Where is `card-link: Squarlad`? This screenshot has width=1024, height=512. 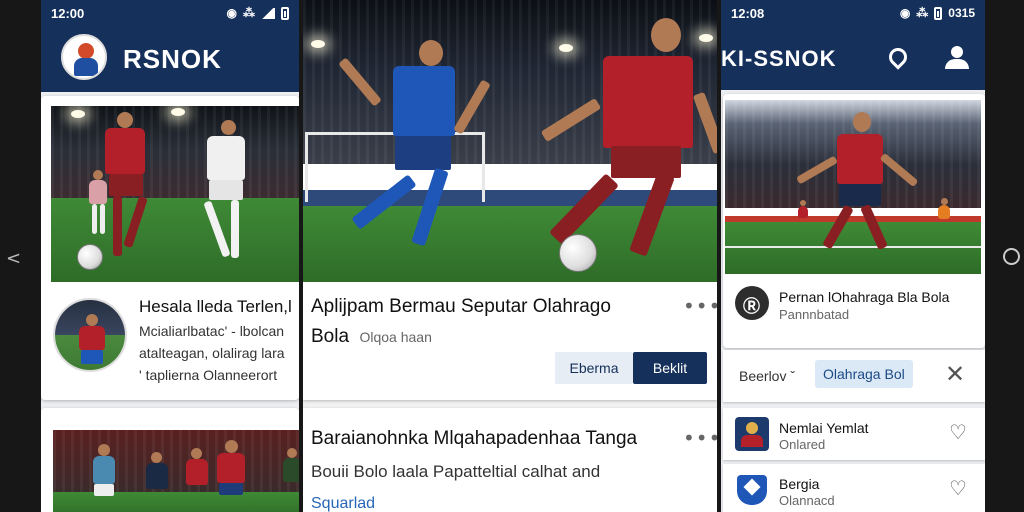
card-link: Squarlad is located at coordinates (343, 503).